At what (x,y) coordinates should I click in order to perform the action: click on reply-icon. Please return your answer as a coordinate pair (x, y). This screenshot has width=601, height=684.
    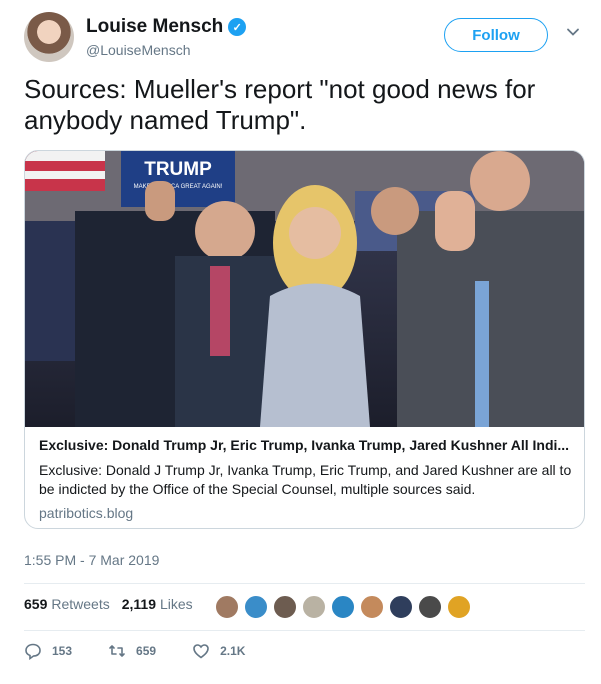
    Looking at the image, I should click on (33, 651).